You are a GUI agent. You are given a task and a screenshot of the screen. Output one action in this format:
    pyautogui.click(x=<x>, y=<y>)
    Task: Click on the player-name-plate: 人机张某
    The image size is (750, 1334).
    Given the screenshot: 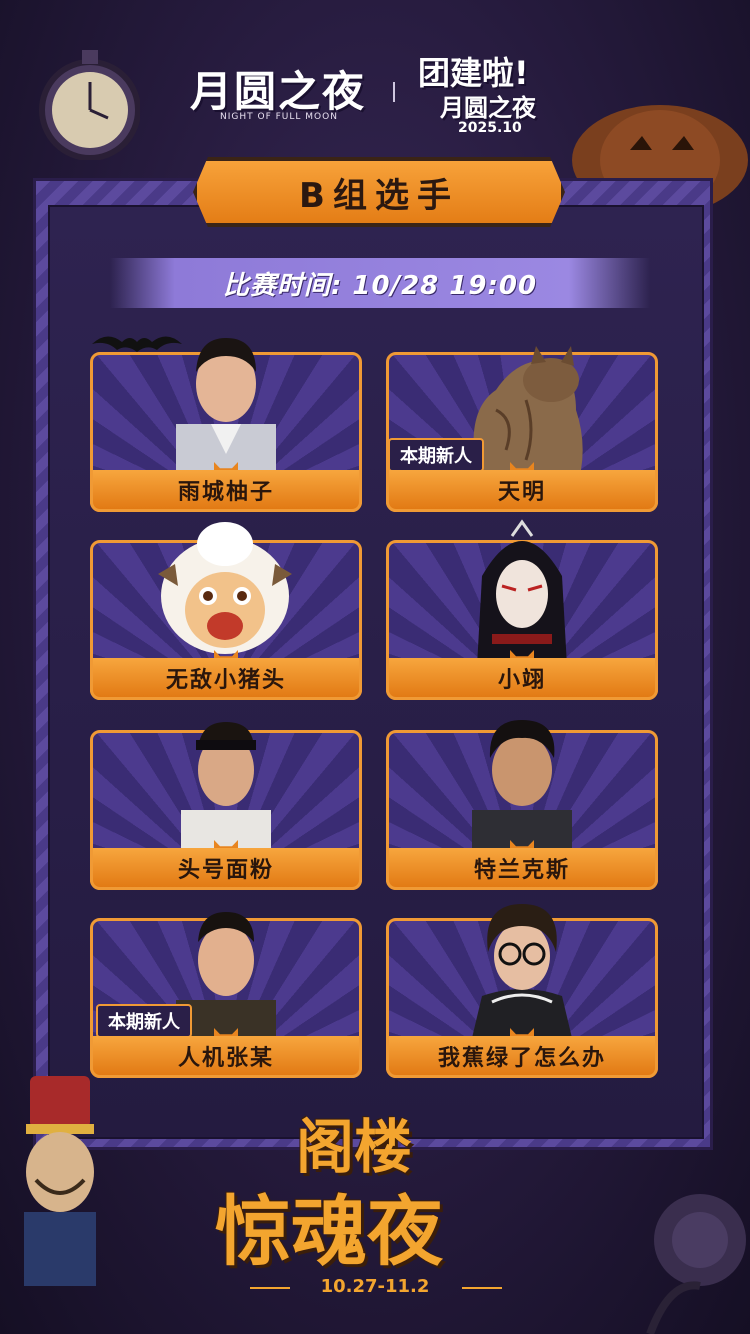 What is the action you would take?
    pyautogui.click(x=226, y=1057)
    